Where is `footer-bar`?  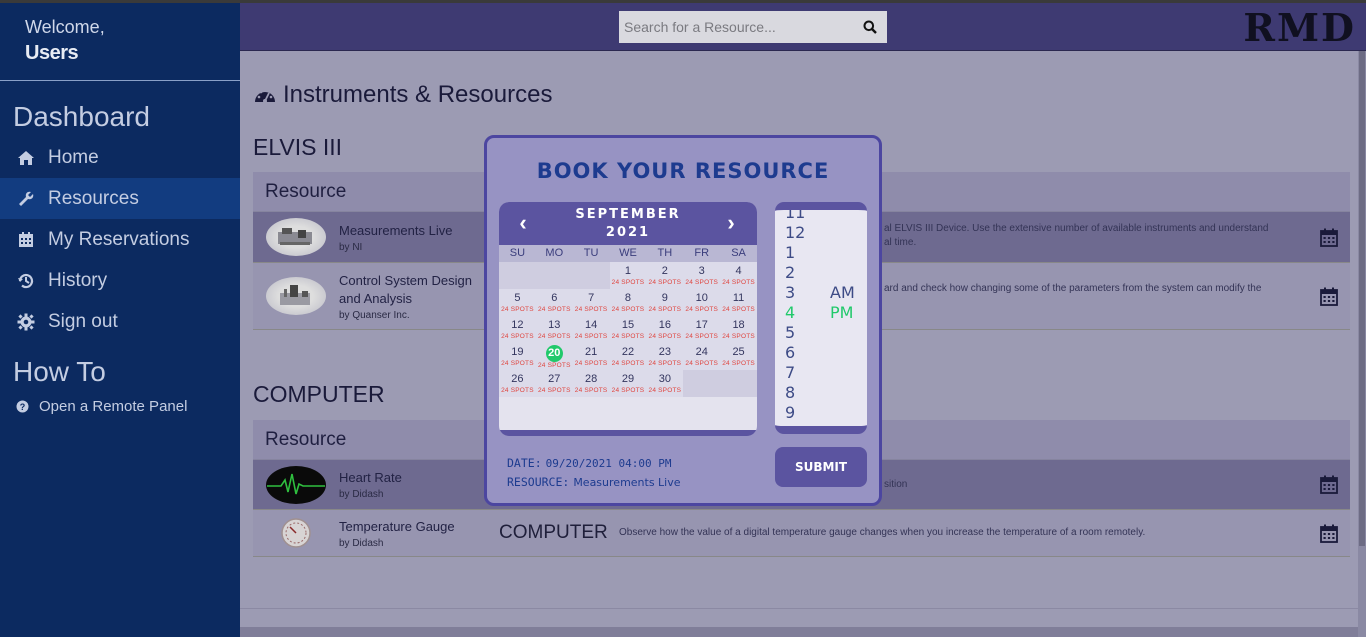 footer-bar is located at coordinates (799, 632).